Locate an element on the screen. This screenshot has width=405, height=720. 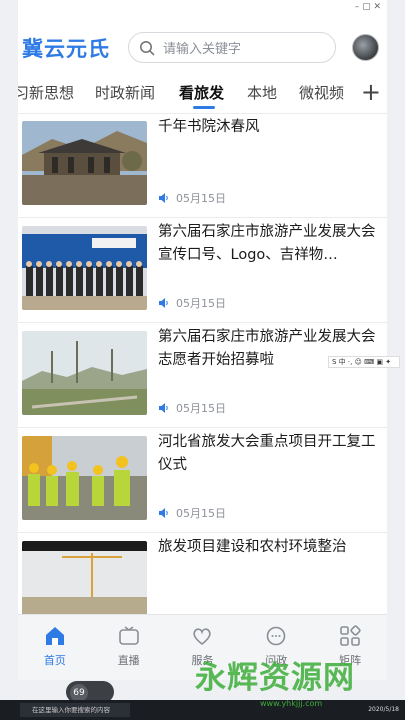
tv-icon is located at coordinates (128, 635).